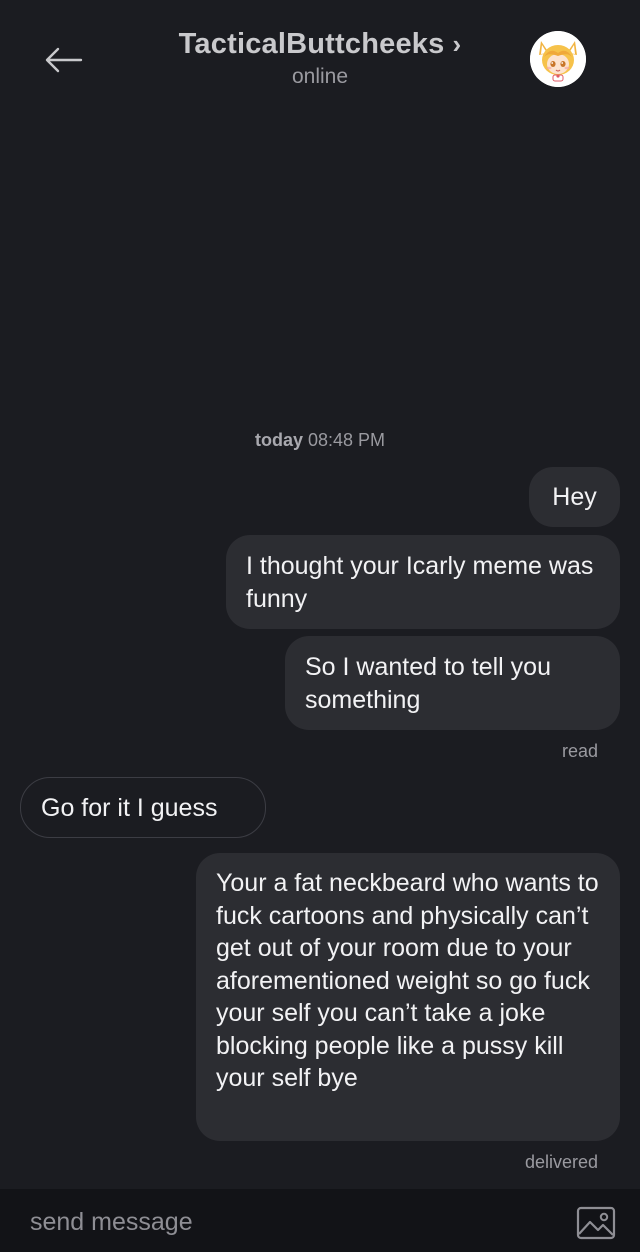 The height and width of the screenshot is (1252, 640). I want to click on contact-name-button: TacticalButtcheeks ›, so click(320, 44).